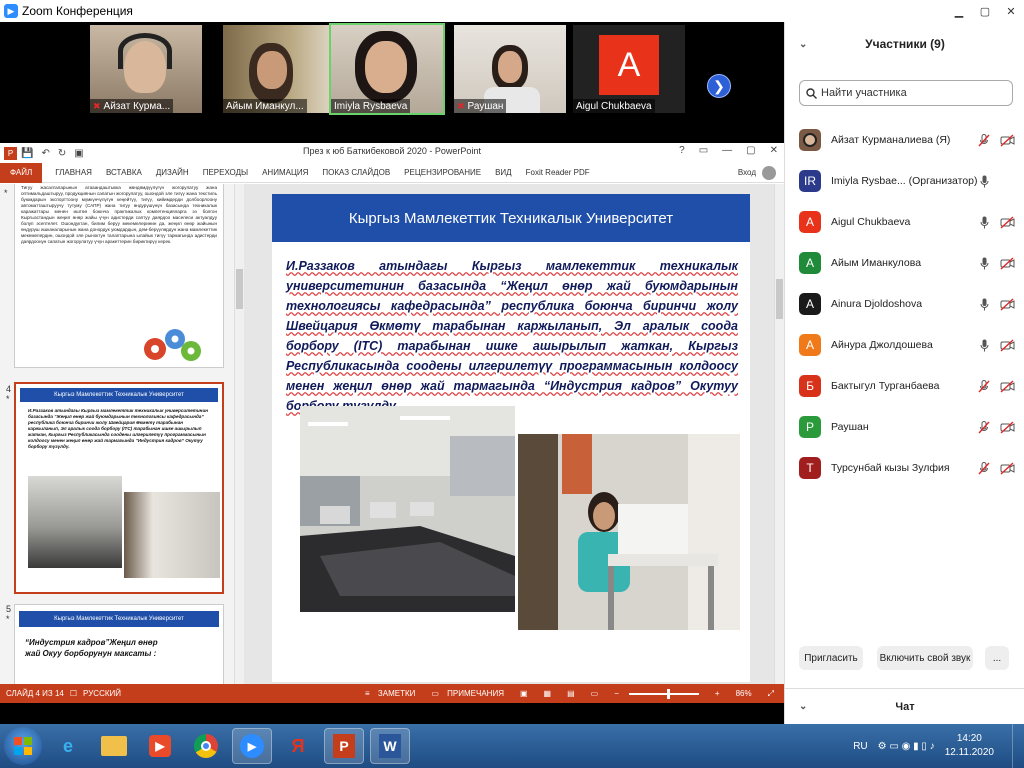 The height and width of the screenshot is (768, 1024). What do you see at coordinates (510, 69) in the screenshot?
I see `video-tile-4: ✖ Раушан` at bounding box center [510, 69].